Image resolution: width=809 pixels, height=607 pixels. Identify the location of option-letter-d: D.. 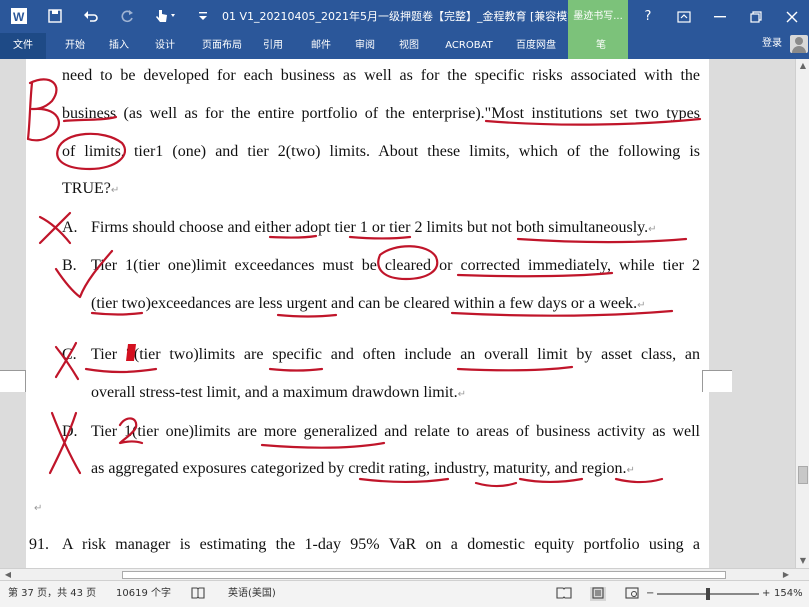
(70, 431).